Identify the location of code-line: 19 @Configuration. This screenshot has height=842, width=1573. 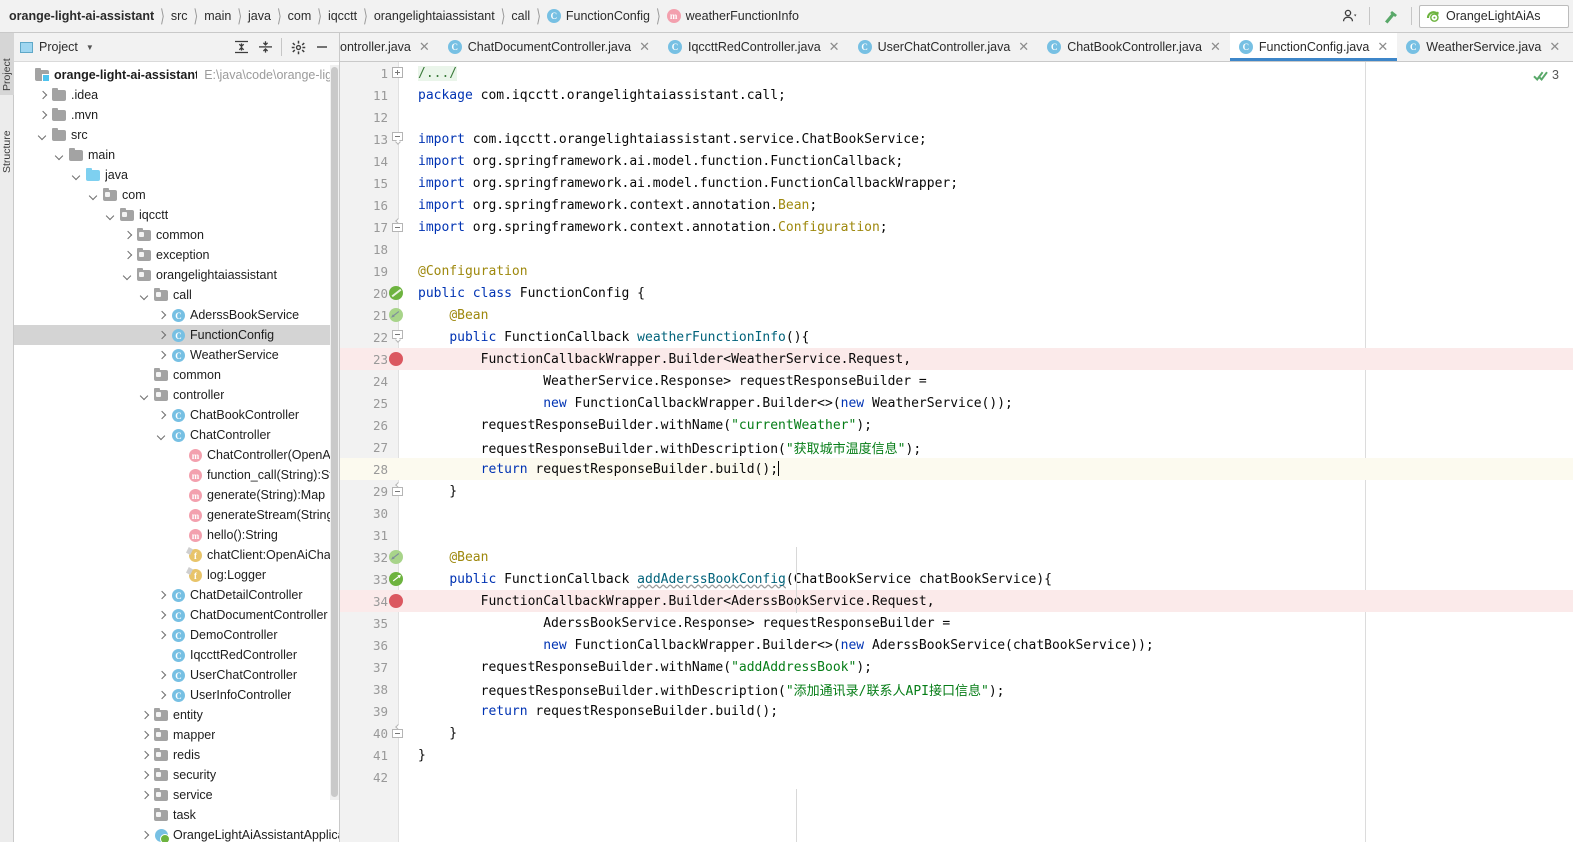
(956, 271).